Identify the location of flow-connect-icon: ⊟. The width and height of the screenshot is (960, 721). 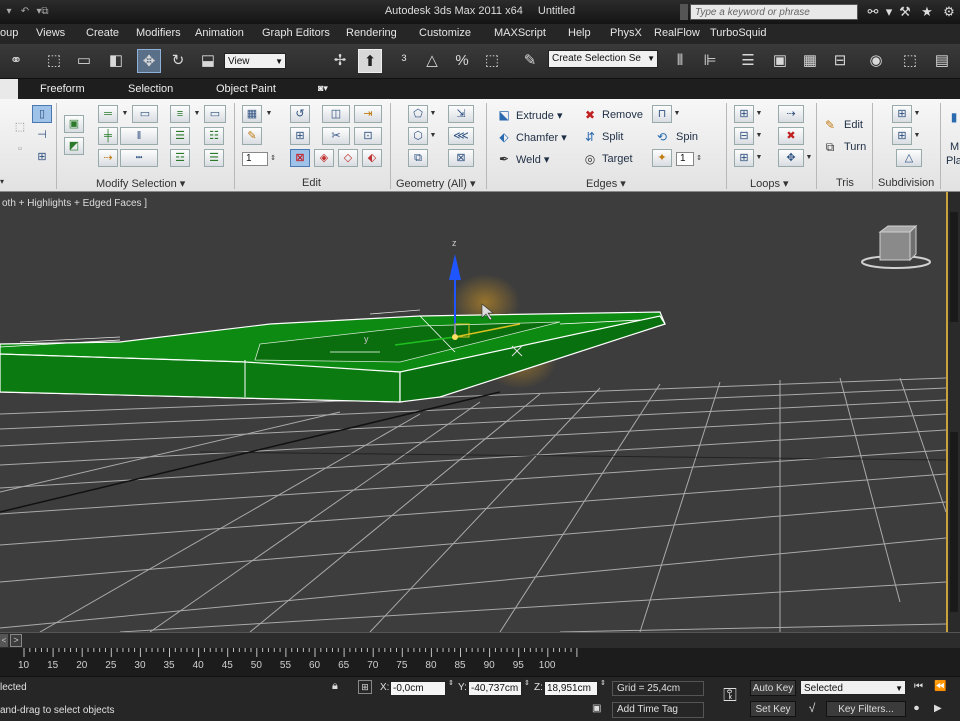
(744, 136).